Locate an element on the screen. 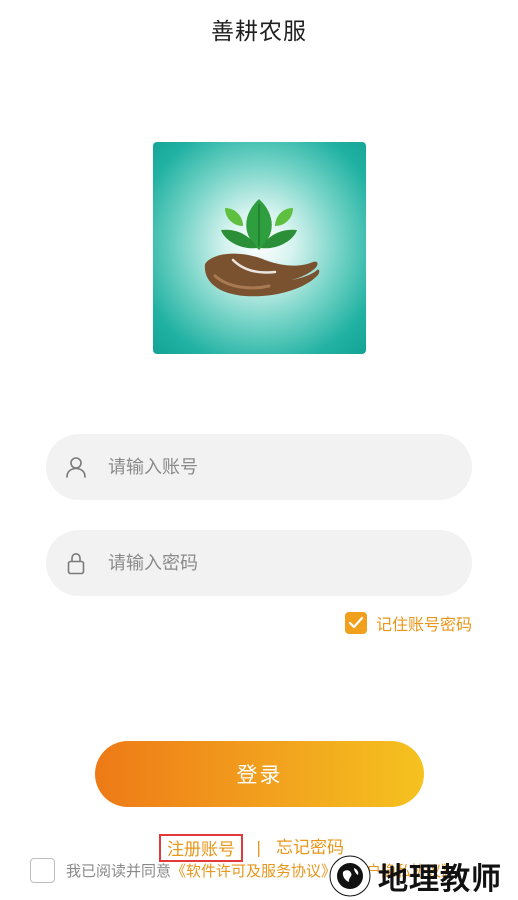  account-input is located at coordinates (278, 467).